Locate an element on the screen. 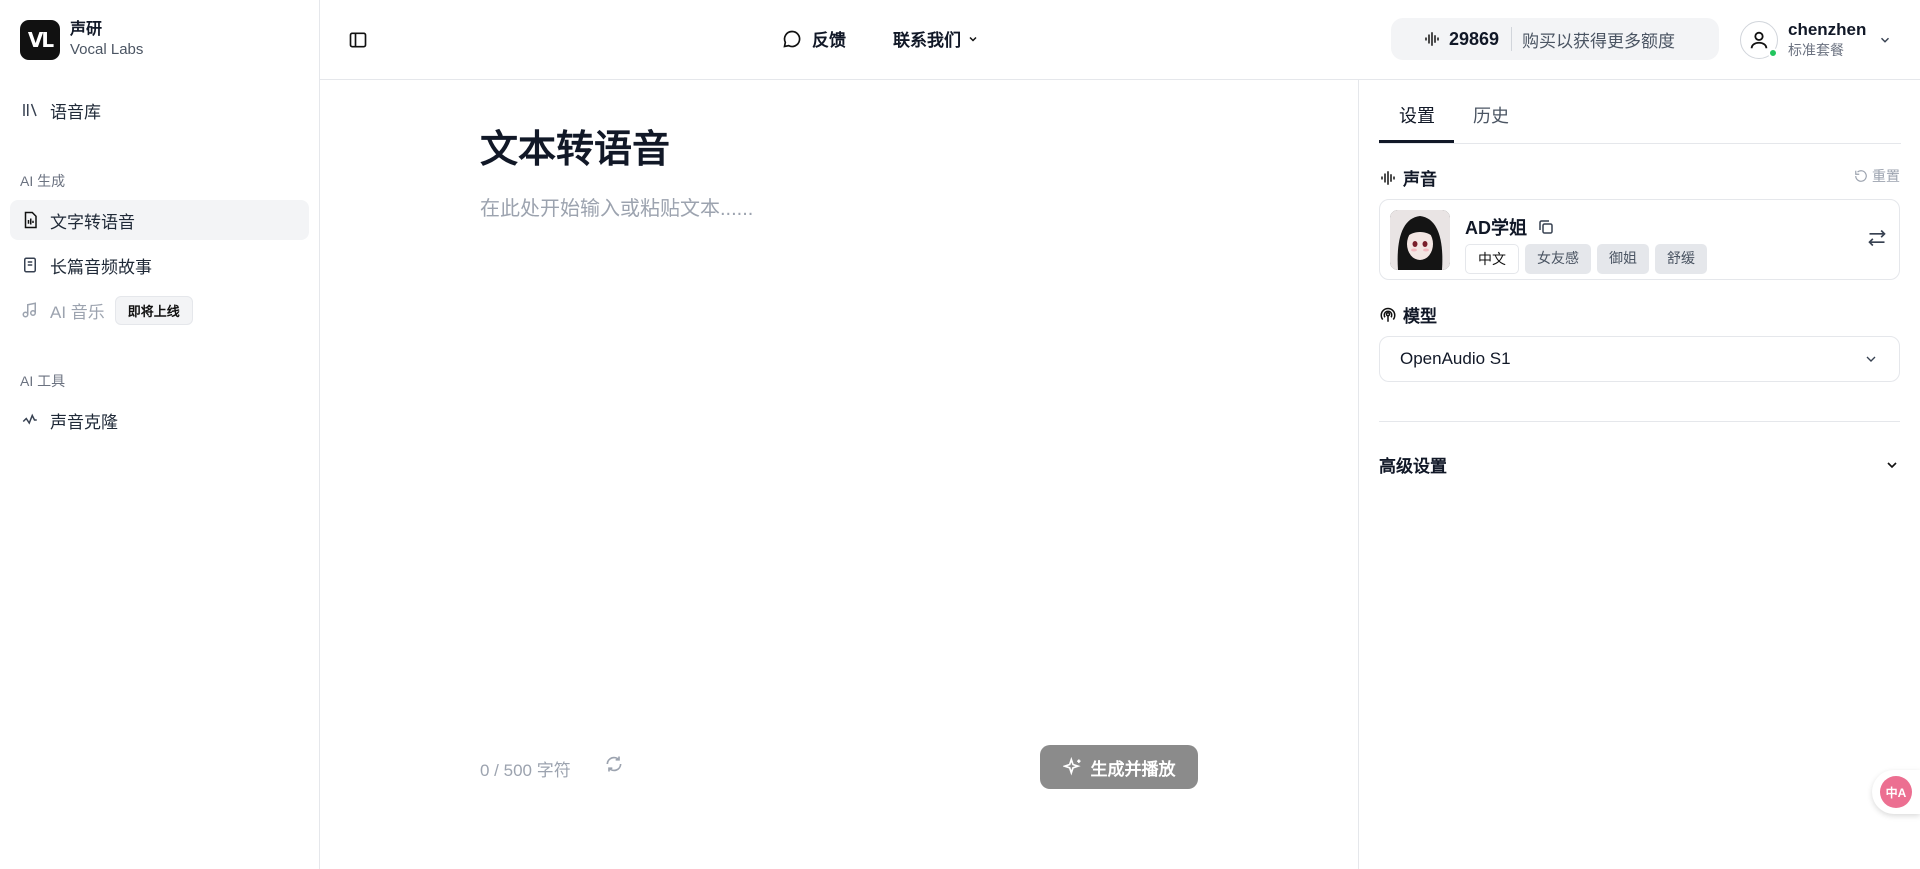  refresh-button is located at coordinates (614, 764).